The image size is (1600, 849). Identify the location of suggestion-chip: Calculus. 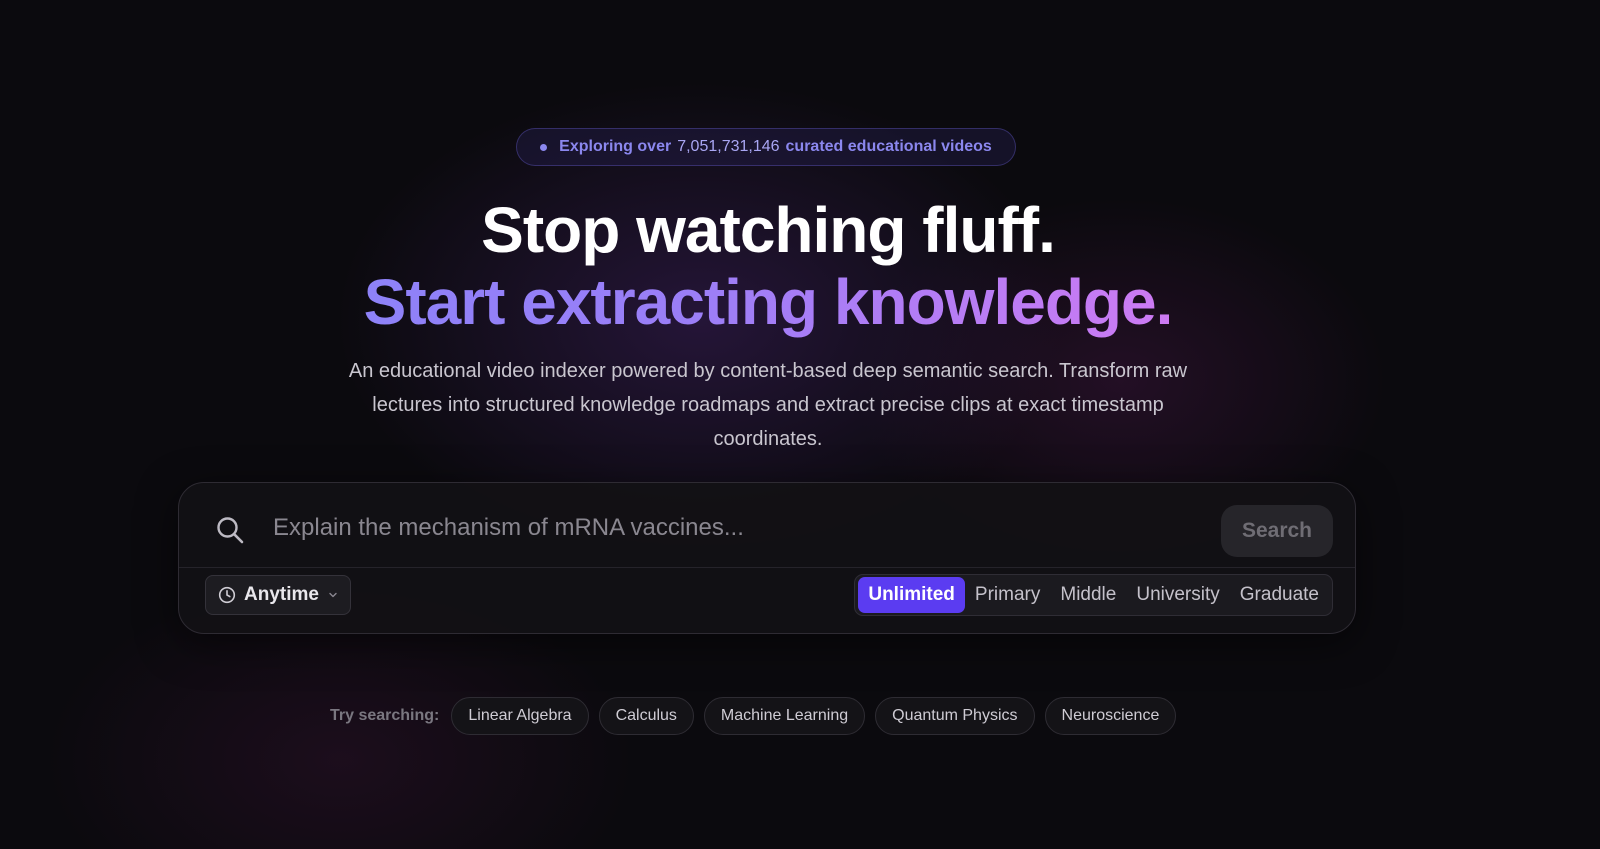
(646, 716).